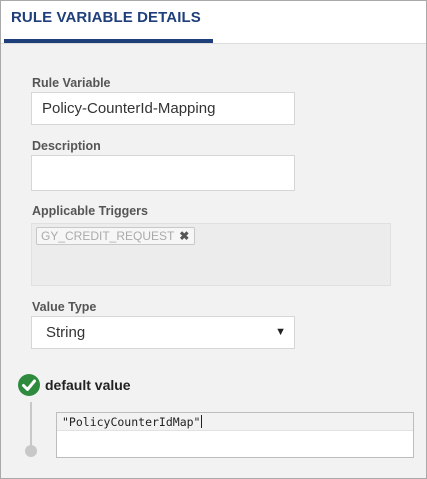 The height and width of the screenshot is (479, 427). I want to click on trigger-chip-label: GY_CREDIT_REQUEST, so click(108, 236).